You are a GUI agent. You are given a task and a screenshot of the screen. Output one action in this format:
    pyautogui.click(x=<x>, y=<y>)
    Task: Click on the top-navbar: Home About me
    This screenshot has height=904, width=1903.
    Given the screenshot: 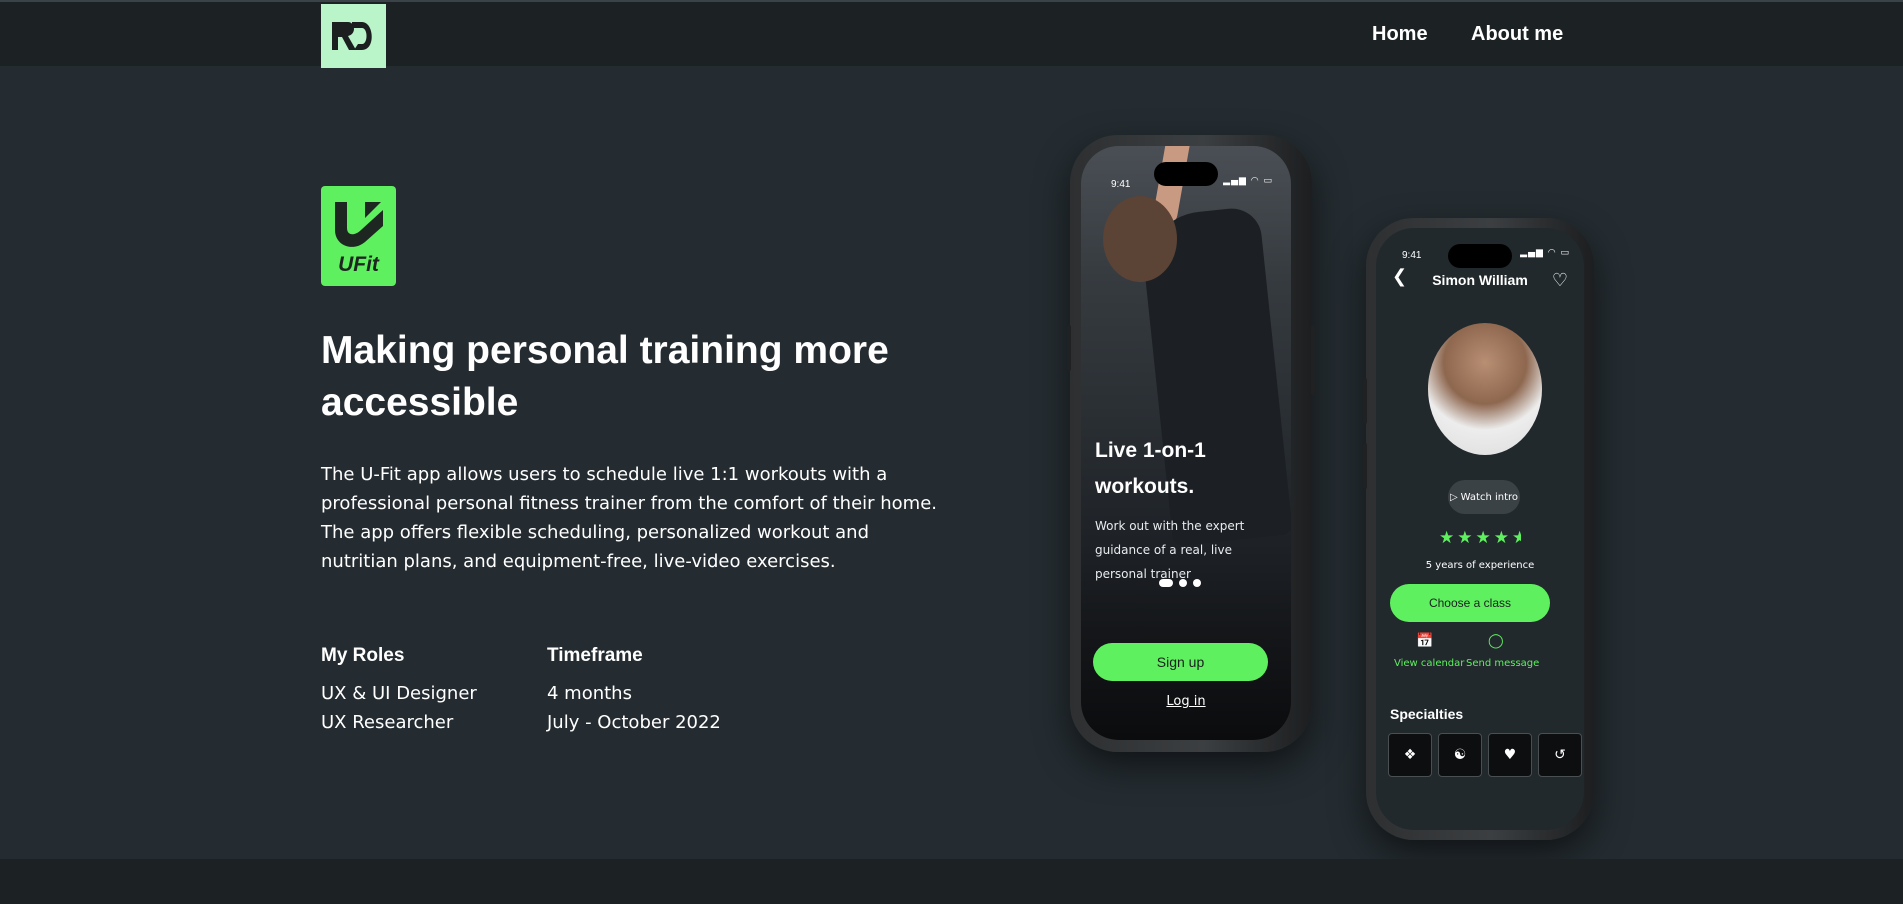 What is the action you would take?
    pyautogui.click(x=951, y=34)
    